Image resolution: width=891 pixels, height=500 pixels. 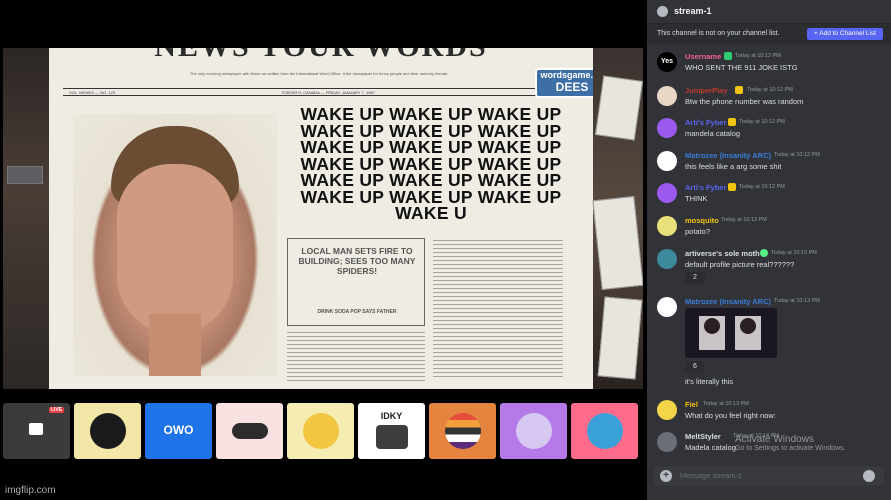 I want to click on message-author: mosquito, so click(x=702, y=220).